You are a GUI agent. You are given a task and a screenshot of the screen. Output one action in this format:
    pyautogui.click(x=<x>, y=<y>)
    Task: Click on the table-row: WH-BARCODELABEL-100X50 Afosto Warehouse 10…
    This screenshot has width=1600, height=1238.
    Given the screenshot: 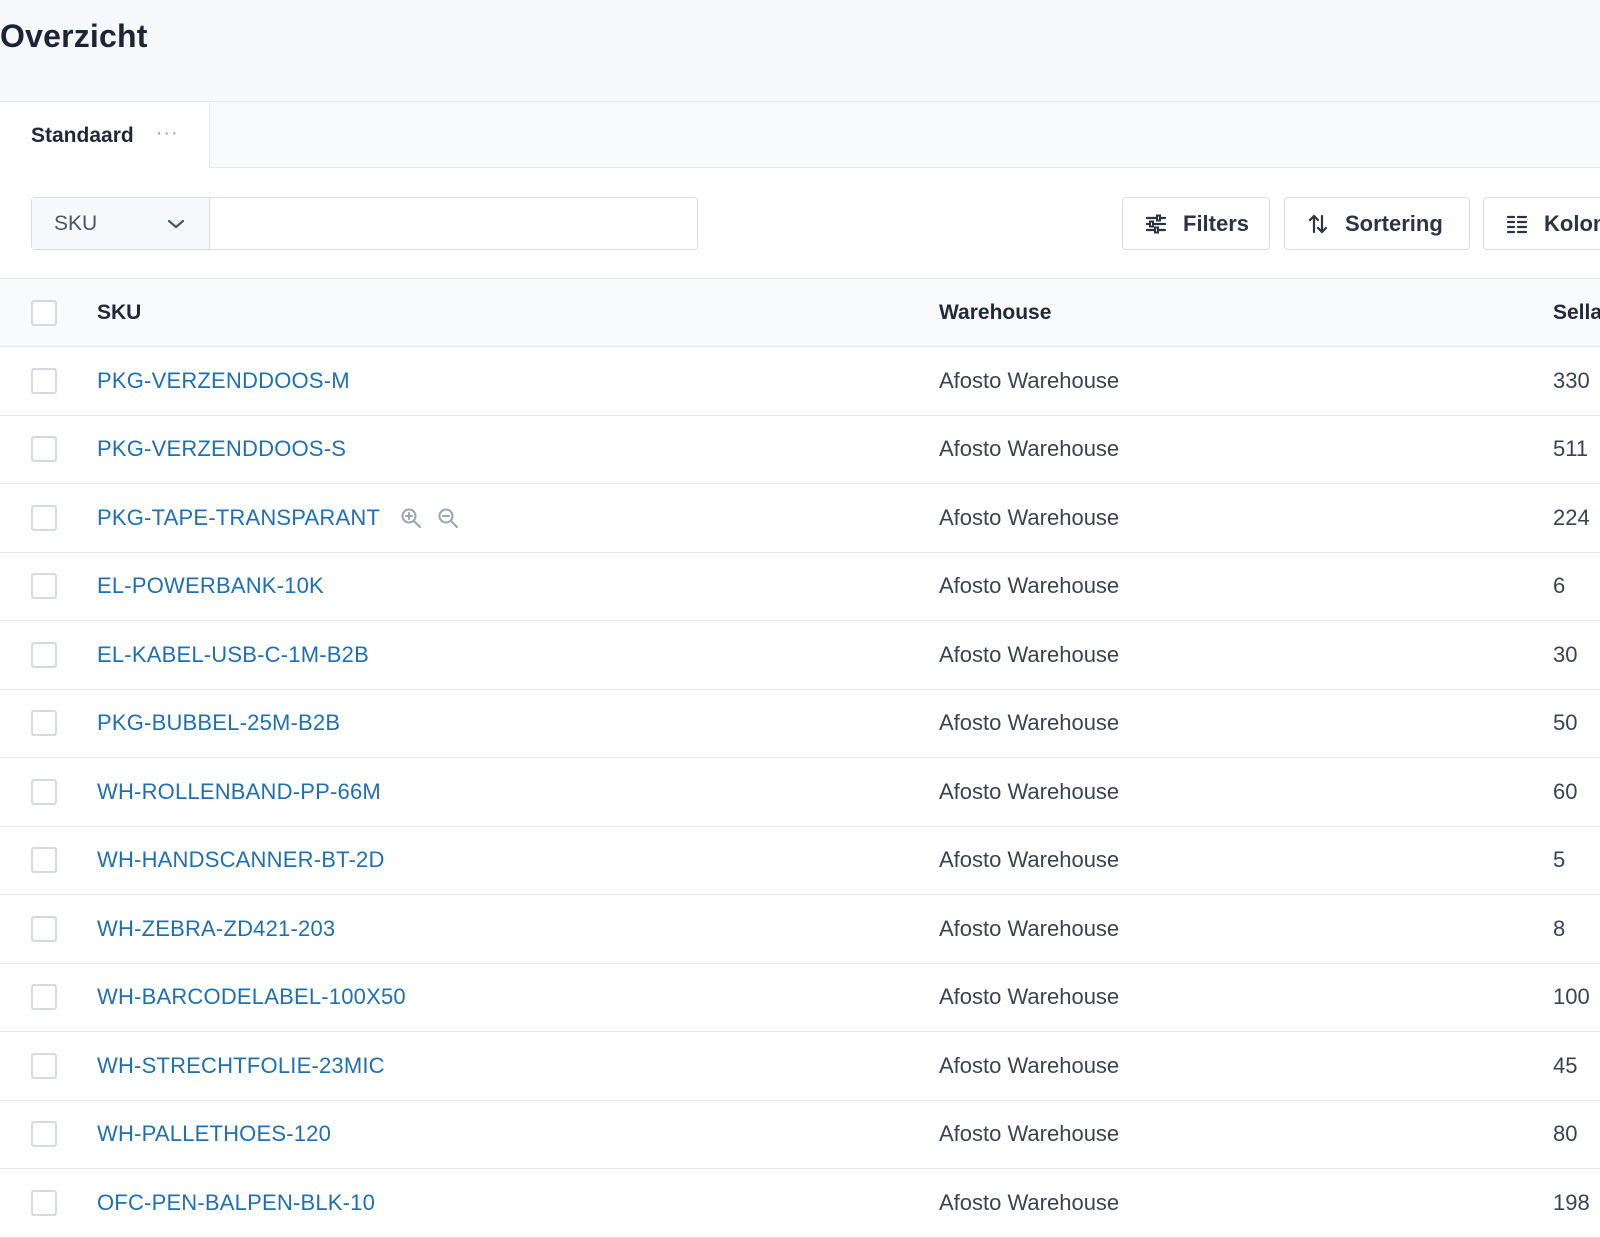 What is the action you would take?
    pyautogui.click(x=800, y=997)
    